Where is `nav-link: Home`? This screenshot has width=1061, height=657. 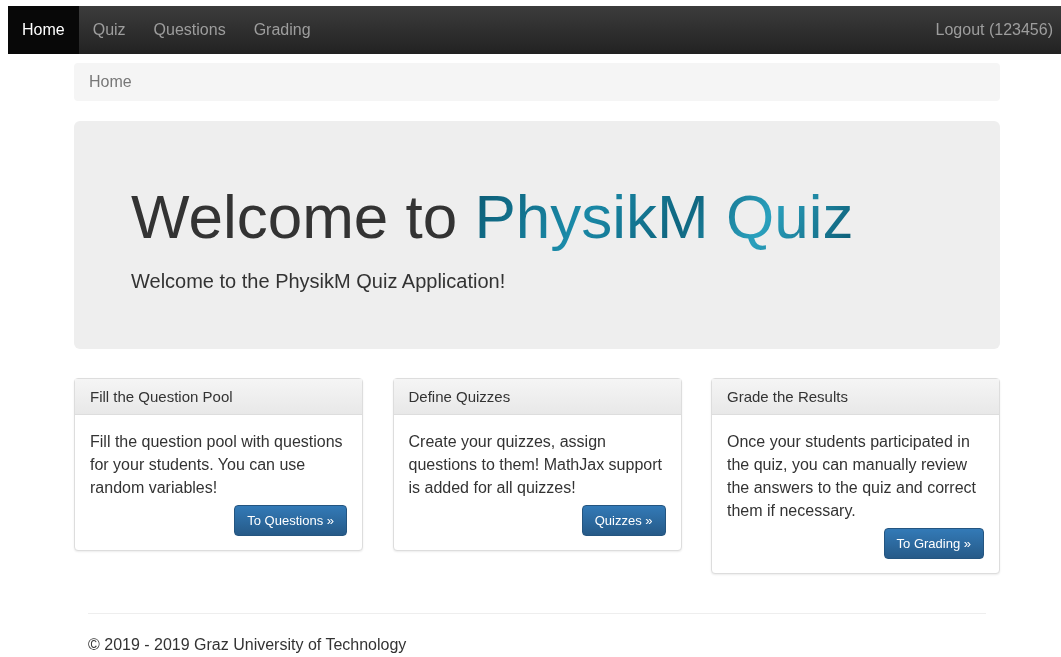
nav-link: Home is located at coordinates (43, 30).